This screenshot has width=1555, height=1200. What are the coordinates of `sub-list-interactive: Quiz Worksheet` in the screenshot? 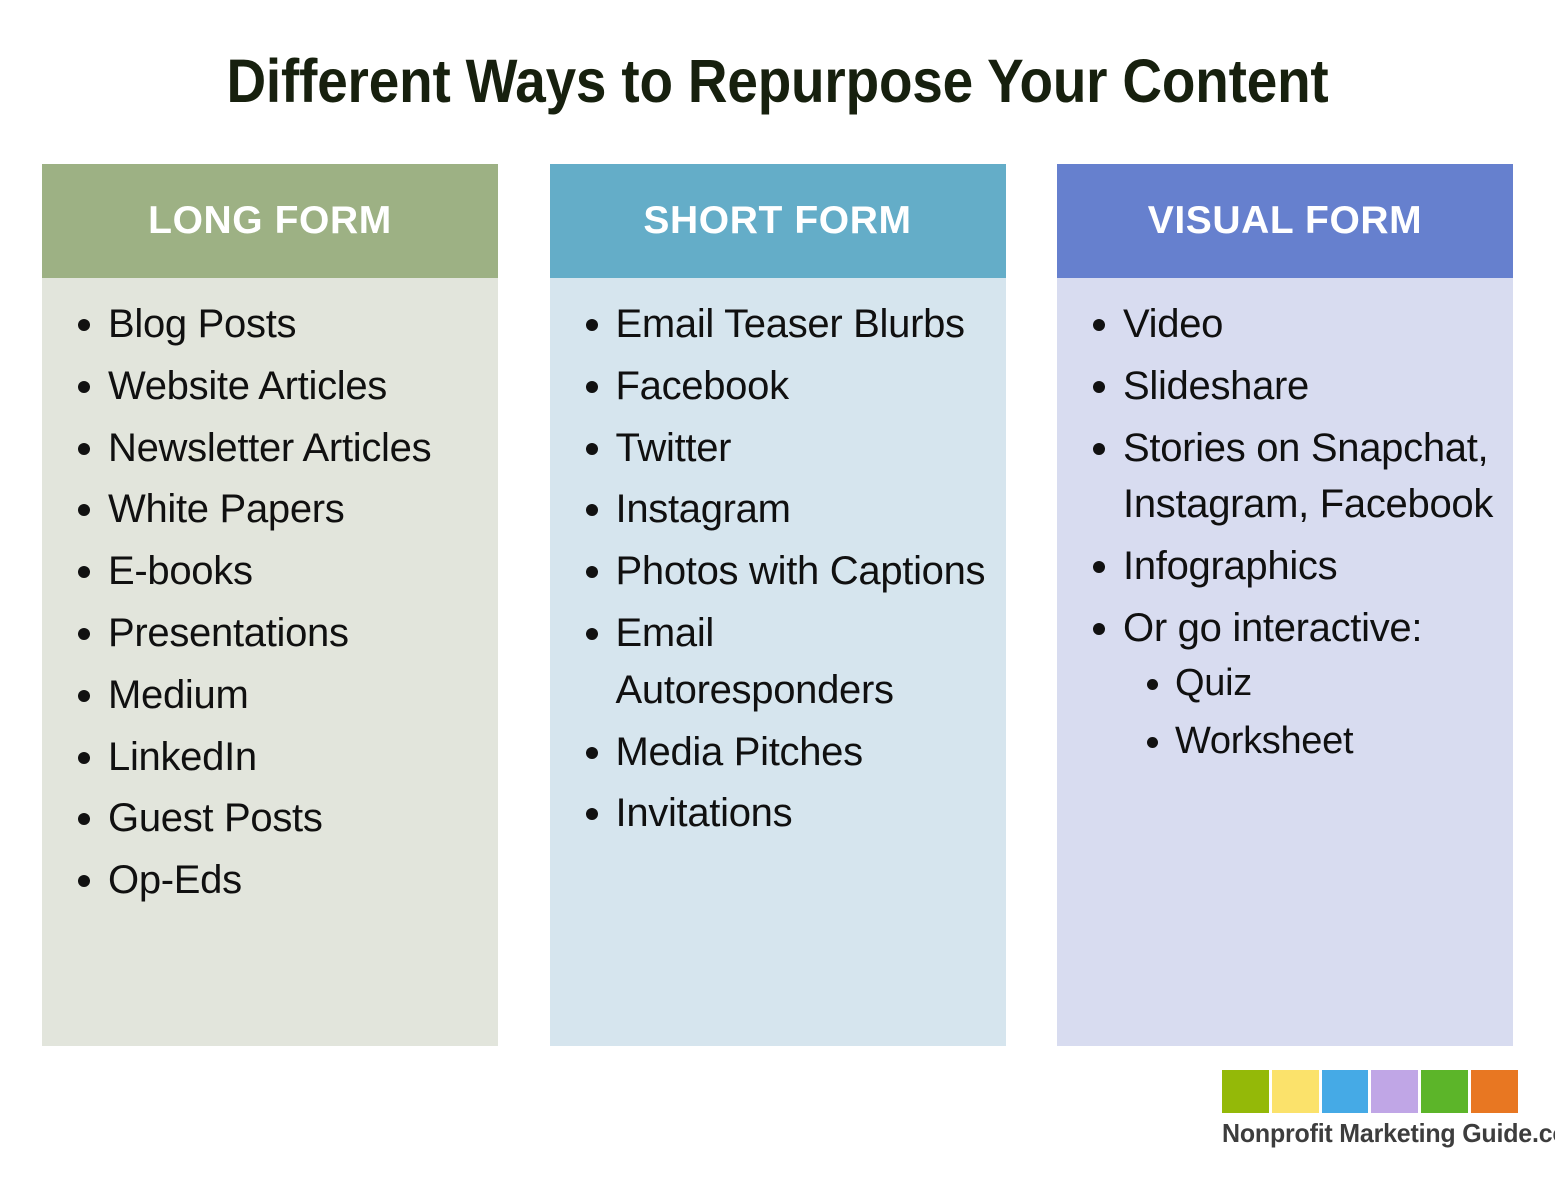 It's located at (1311, 713).